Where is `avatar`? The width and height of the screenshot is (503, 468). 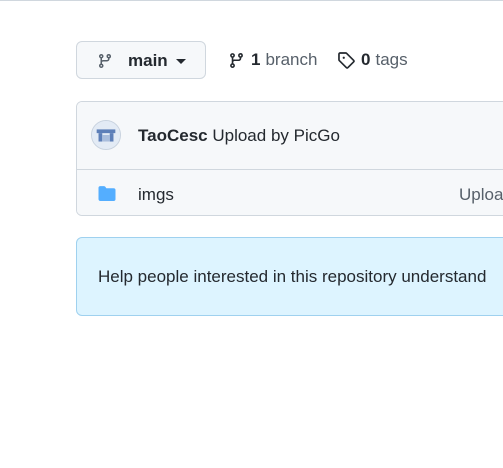 avatar is located at coordinates (106, 135).